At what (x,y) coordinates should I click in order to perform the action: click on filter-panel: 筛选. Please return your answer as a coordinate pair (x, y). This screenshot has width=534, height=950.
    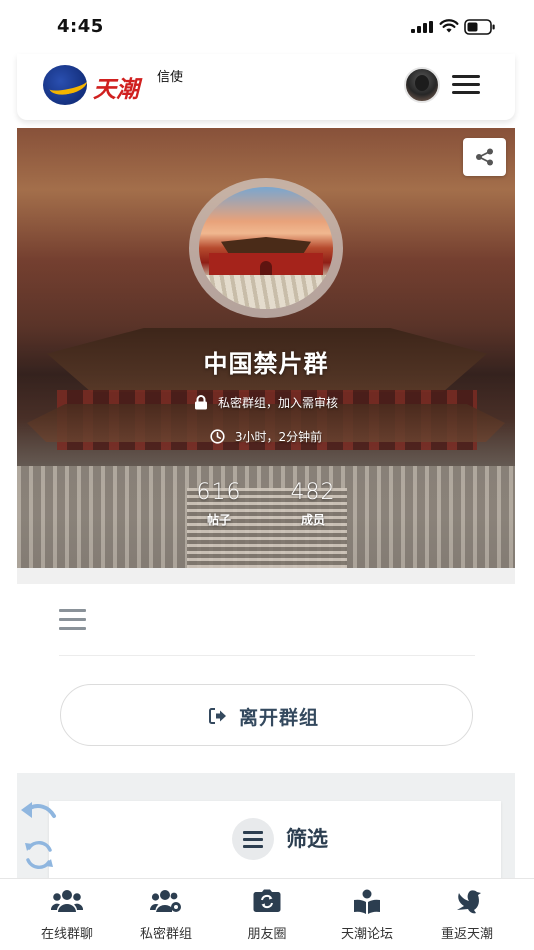
    Looking at the image, I should click on (266, 833).